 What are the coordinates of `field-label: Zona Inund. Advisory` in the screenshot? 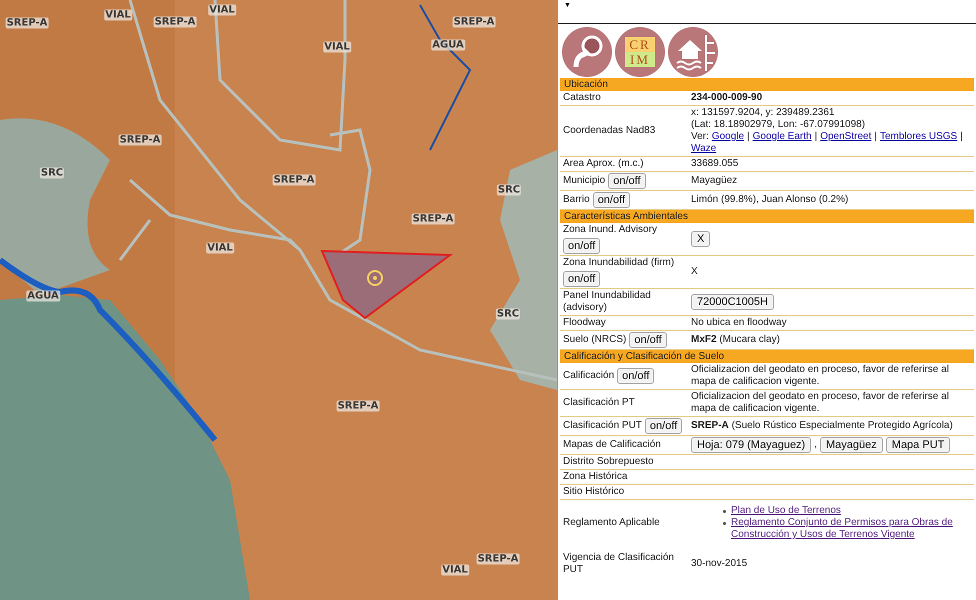 It's located at (610, 230).